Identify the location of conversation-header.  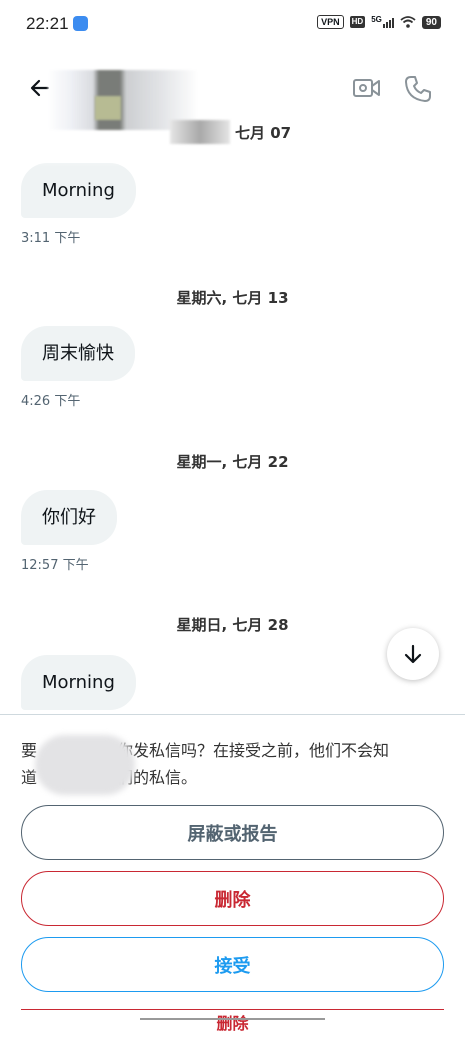
(232, 95).